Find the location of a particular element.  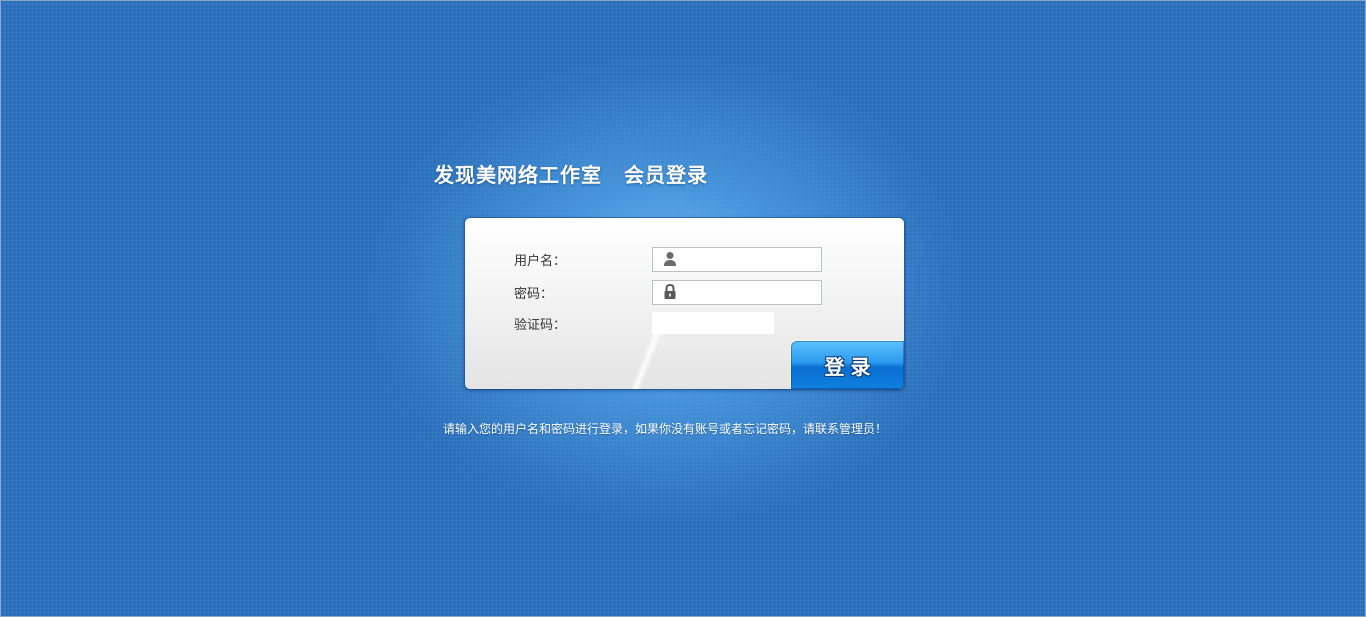

username-input is located at coordinates (748, 259).